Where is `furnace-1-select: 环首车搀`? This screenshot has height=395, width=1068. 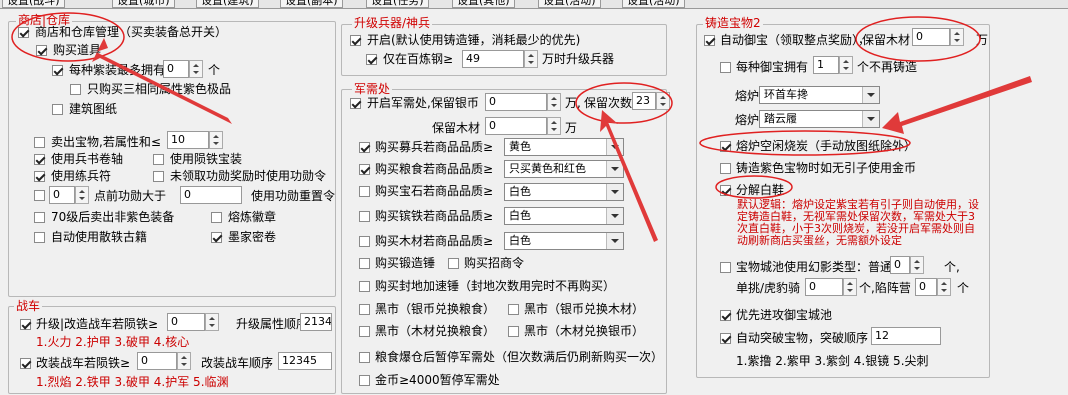
furnace-1-select: 环首车搀 is located at coordinates (819, 95).